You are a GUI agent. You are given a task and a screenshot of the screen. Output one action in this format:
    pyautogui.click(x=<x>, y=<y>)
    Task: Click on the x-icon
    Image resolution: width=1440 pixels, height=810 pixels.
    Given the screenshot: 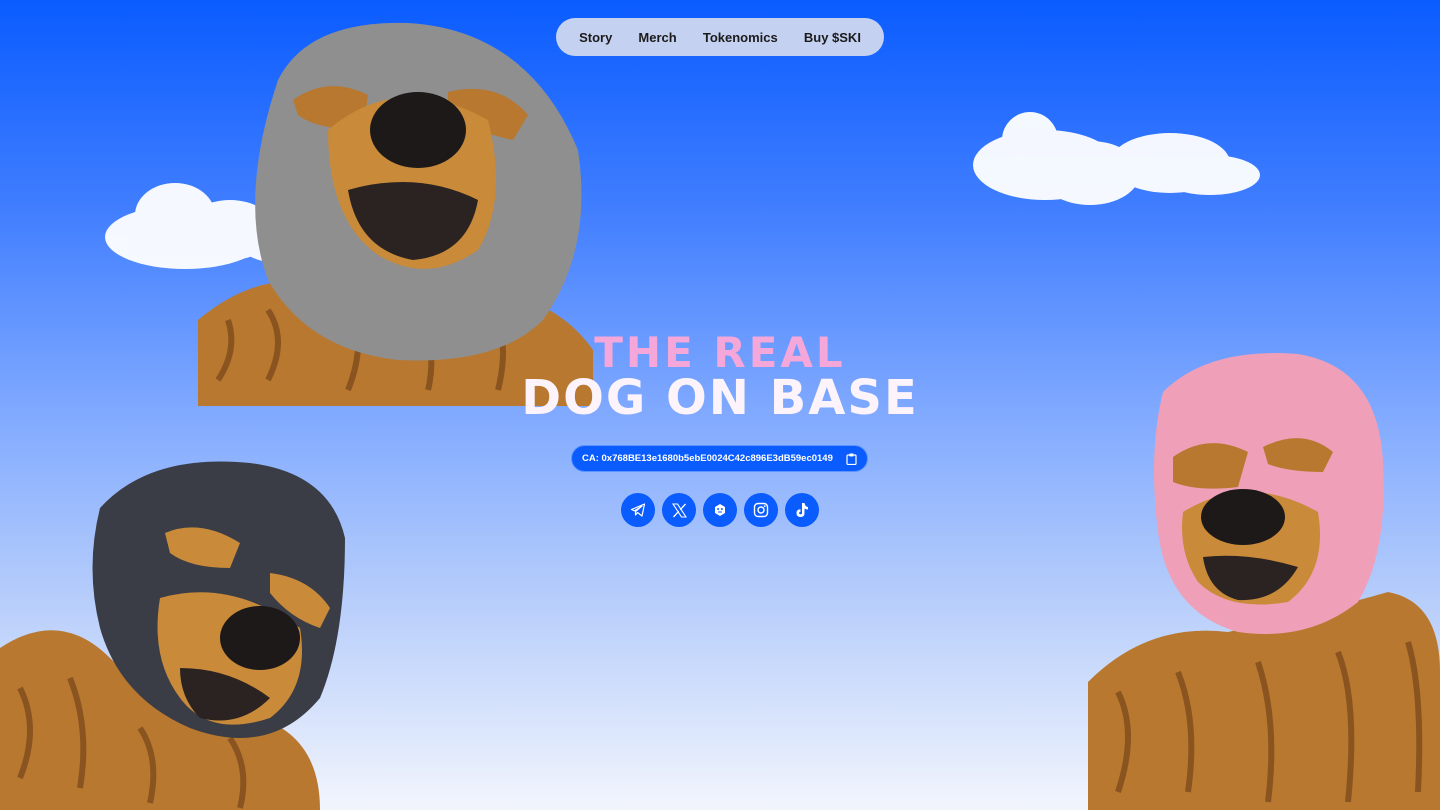 What is the action you would take?
    pyautogui.click(x=679, y=510)
    